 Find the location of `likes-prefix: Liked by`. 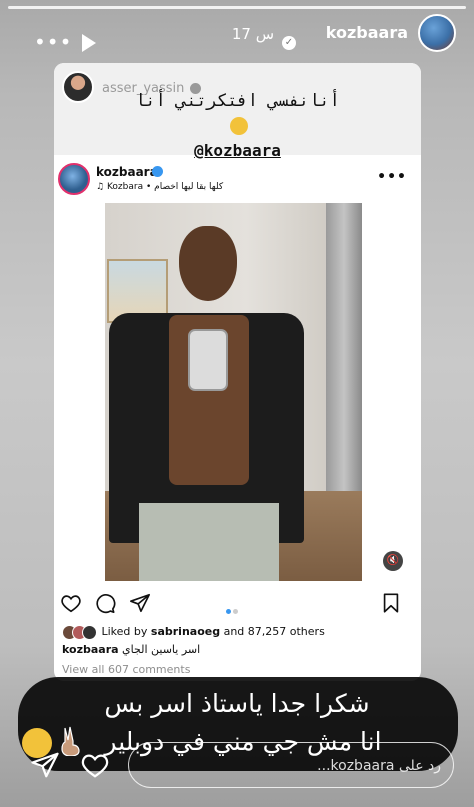

likes-prefix: Liked by is located at coordinates (126, 631).